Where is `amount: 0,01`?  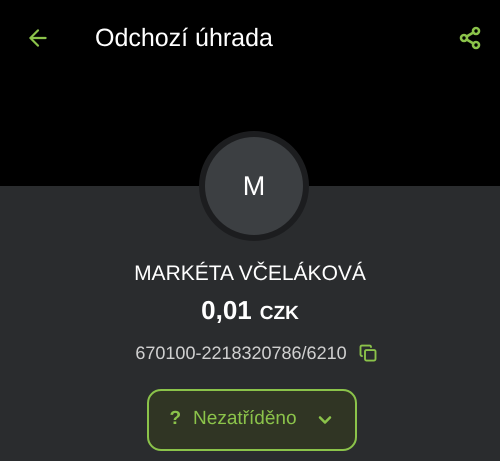 amount: 0,01 is located at coordinates (226, 310).